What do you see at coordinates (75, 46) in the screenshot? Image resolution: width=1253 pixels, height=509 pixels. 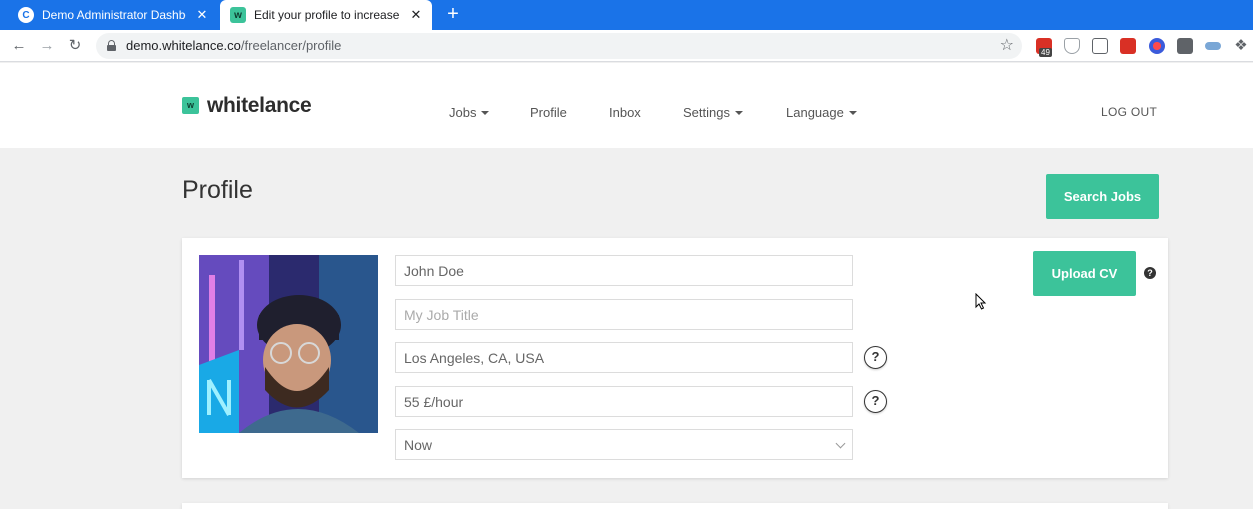 I see `reload-icon: ↻` at bounding box center [75, 46].